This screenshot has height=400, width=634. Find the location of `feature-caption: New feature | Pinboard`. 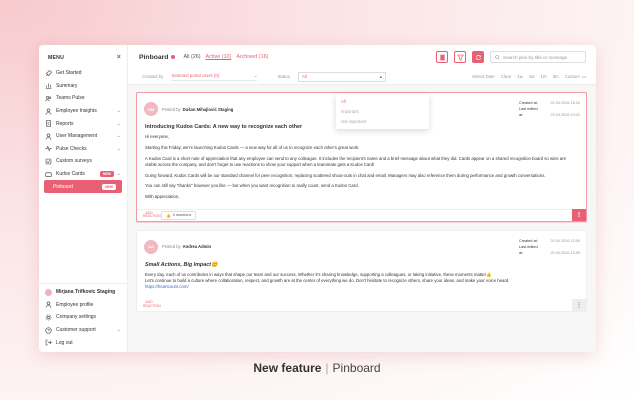

feature-caption: New feature | Pinboard is located at coordinates (317, 368).